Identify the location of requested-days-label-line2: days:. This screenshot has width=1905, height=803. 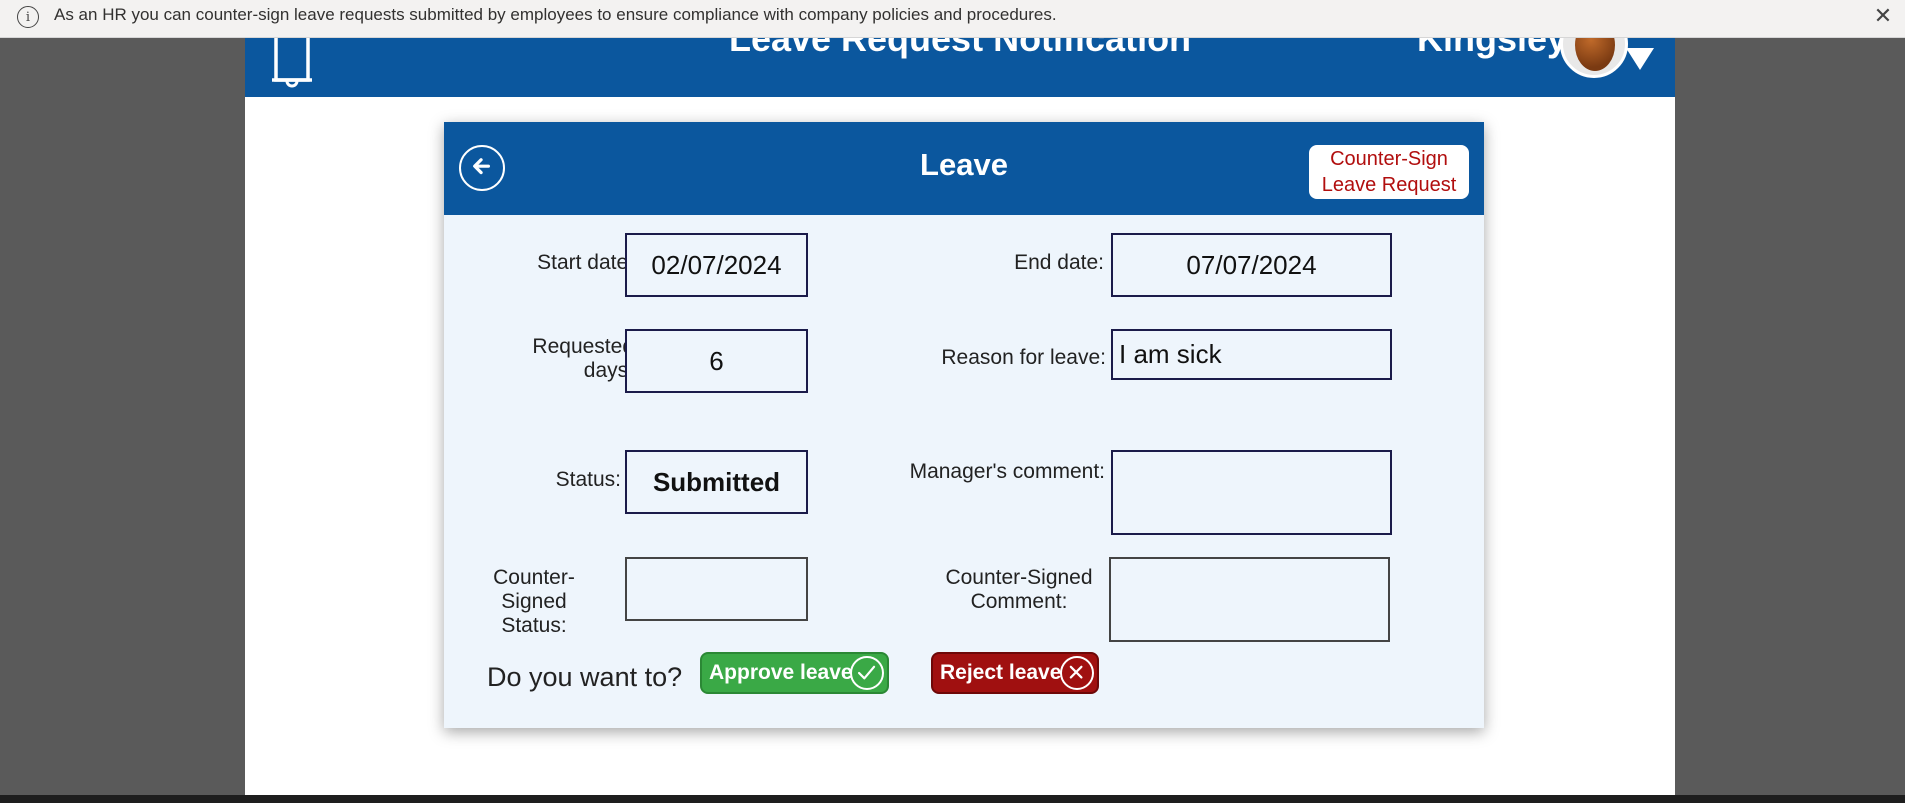
(608, 370).